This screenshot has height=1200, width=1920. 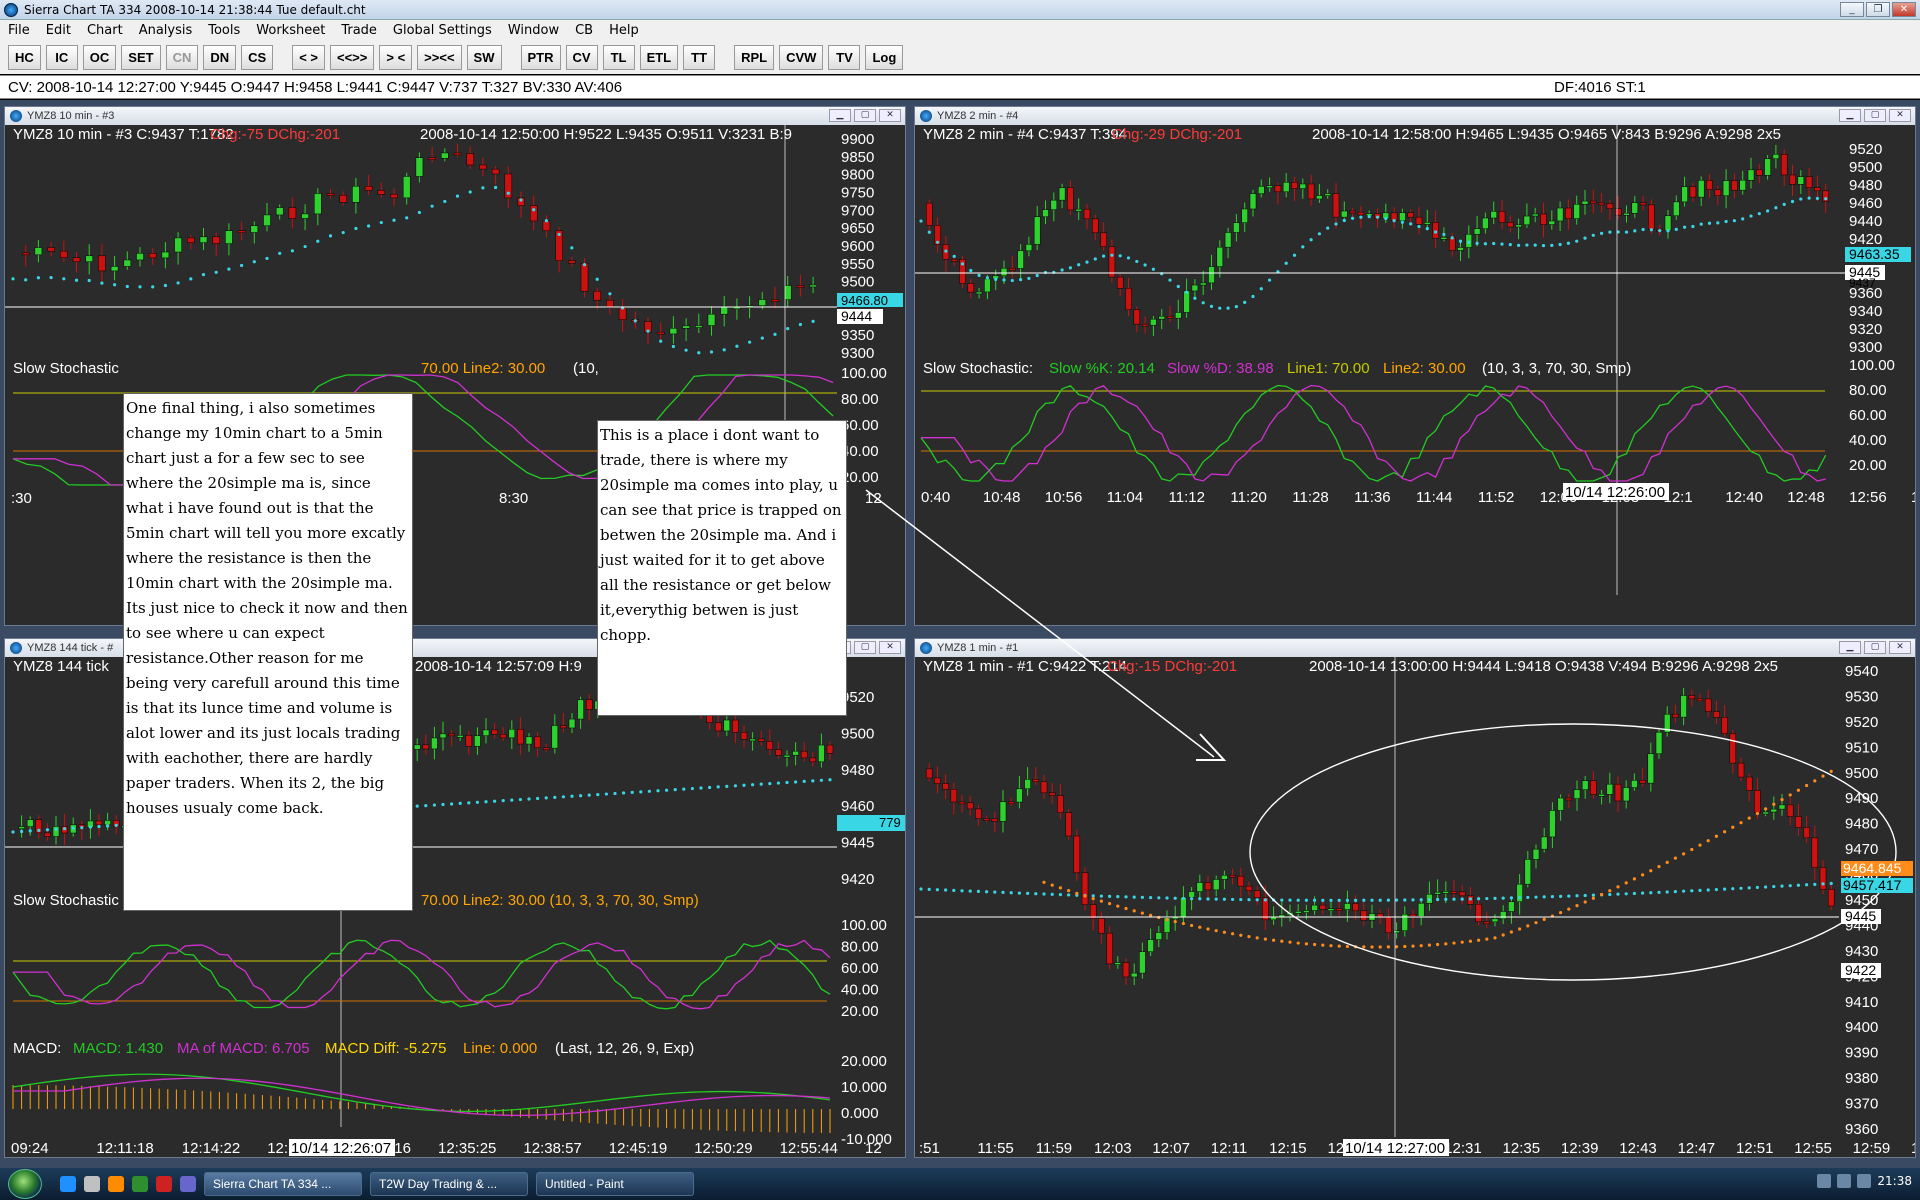 I want to click on restore-button: ❐, so click(x=1878, y=9).